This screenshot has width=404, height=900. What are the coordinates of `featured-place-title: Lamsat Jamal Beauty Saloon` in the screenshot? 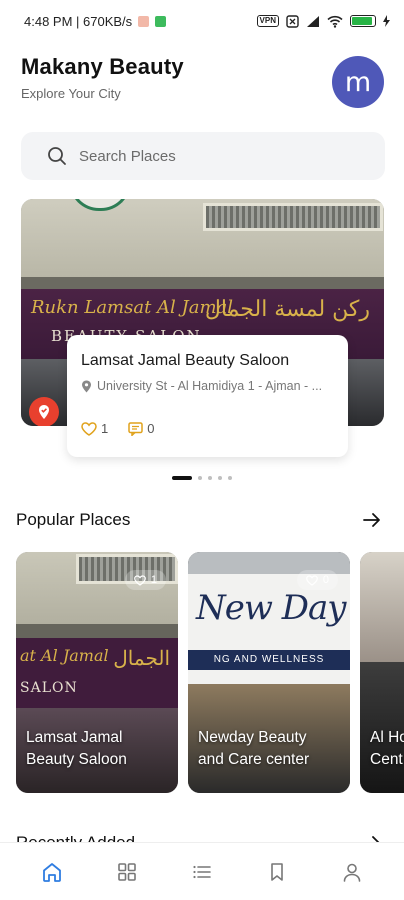 It's located at (185, 360).